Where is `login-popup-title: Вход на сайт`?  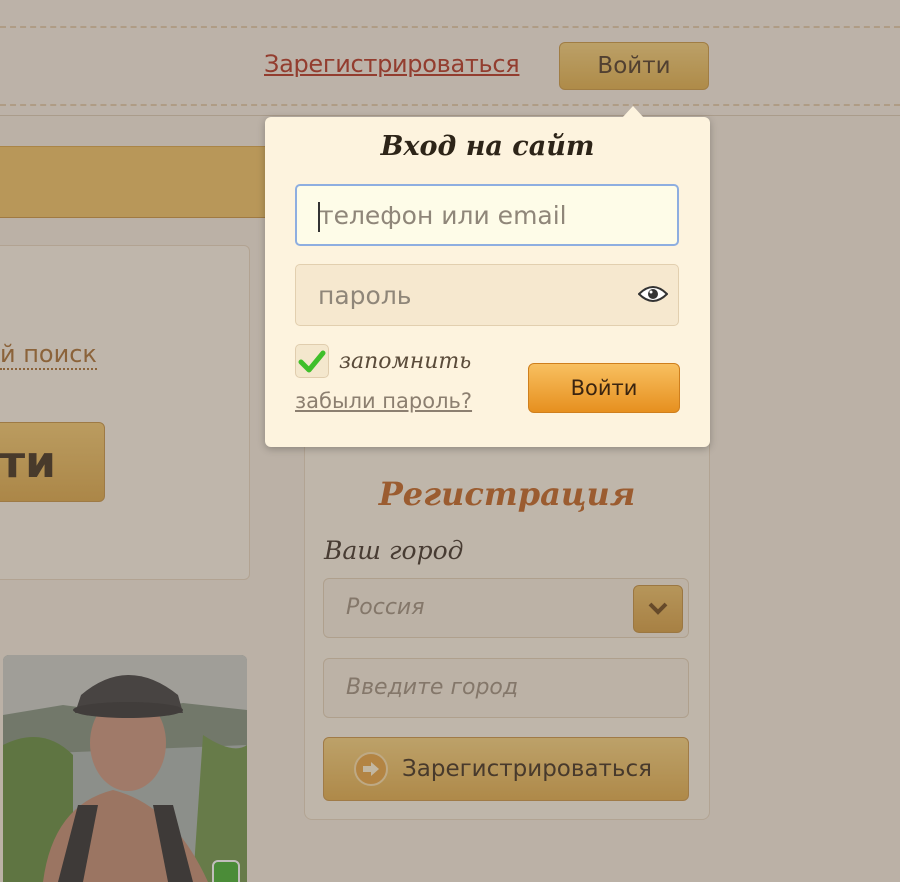
login-popup-title: Вход на сайт is located at coordinates (487, 146).